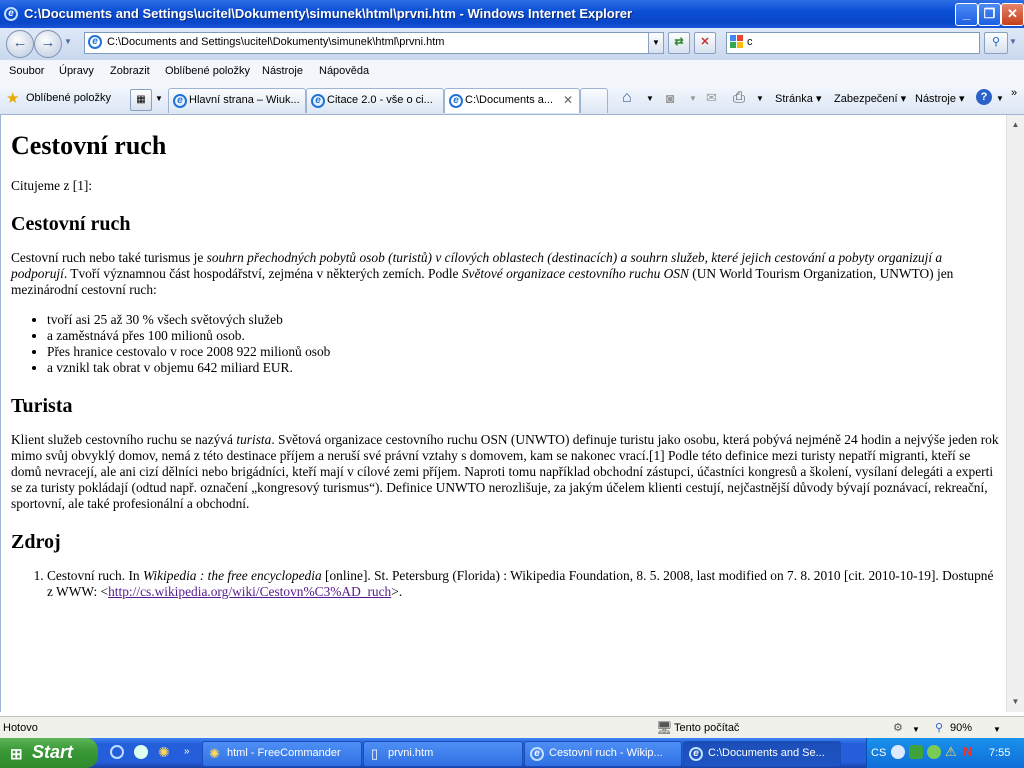 The height and width of the screenshot is (768, 1024). I want to click on mail-icon: ✉, so click(711, 98).